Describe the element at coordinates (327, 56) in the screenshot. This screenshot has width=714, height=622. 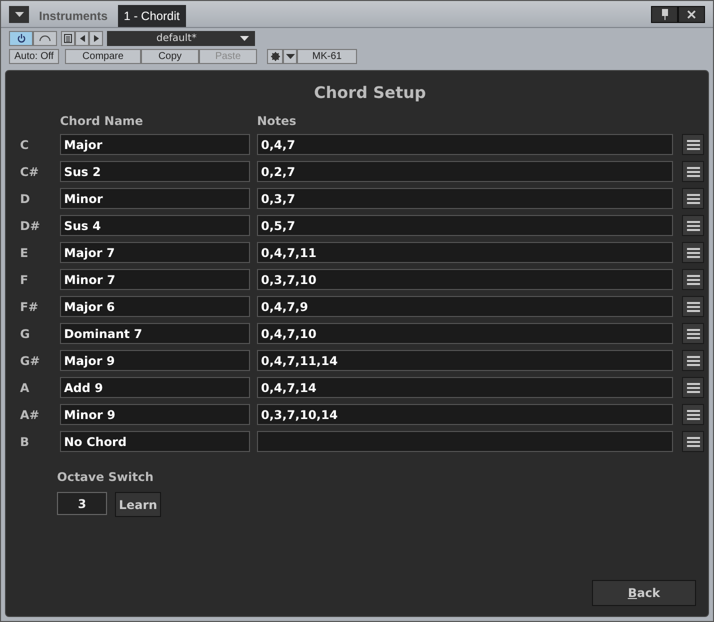
I see `device-button: MK-61` at that location.